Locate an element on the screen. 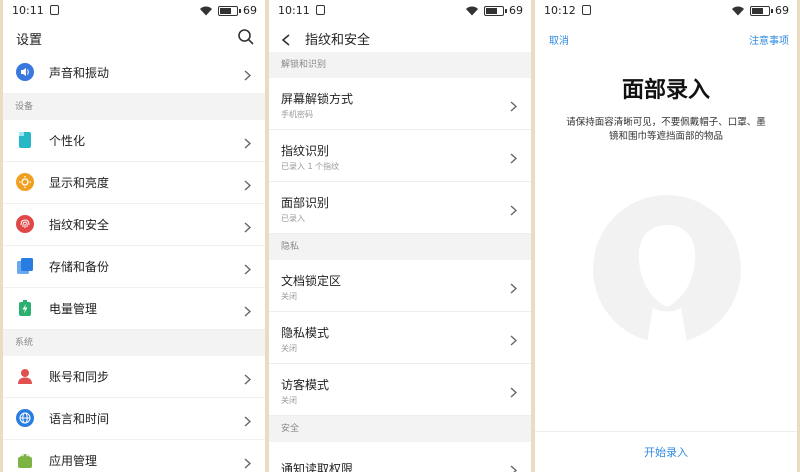  security-item: 屏幕解锁方式手机密码 is located at coordinates (400, 104).